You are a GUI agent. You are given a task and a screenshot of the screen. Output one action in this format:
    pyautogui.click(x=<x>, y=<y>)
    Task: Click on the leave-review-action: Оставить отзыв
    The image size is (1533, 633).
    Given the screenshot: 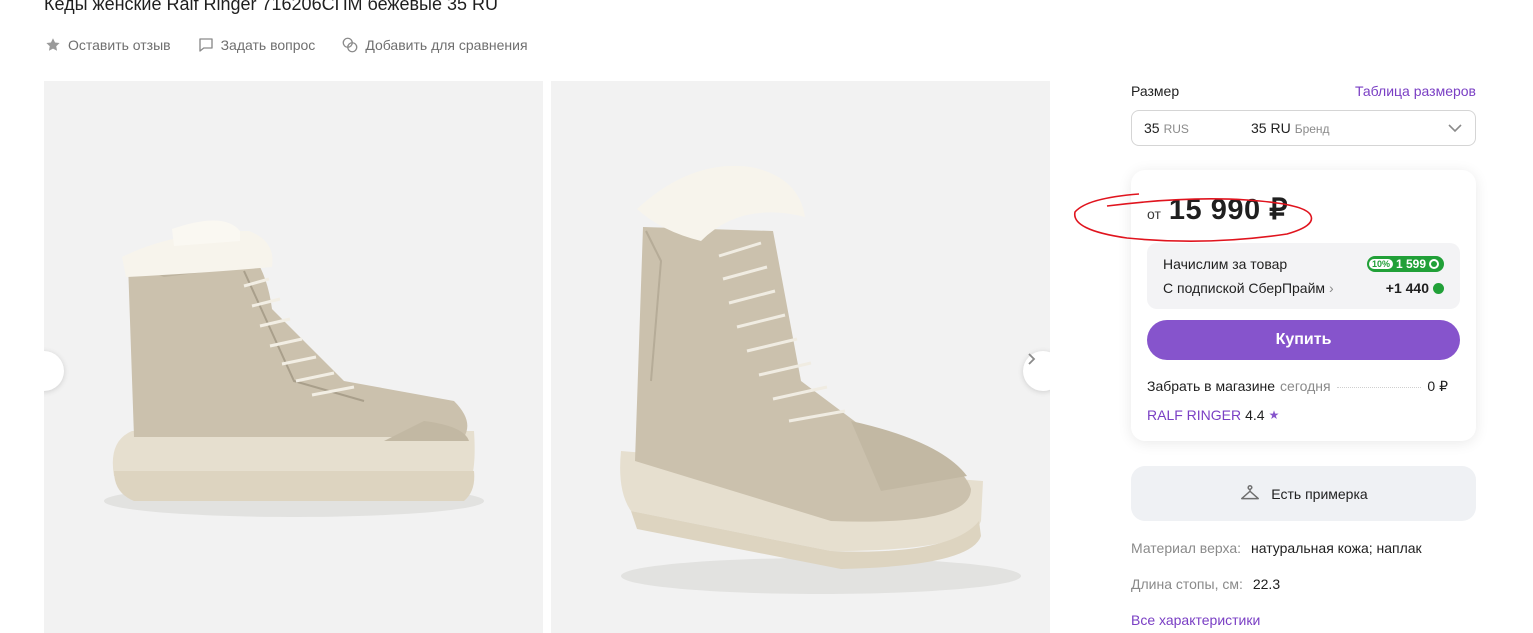 What is the action you would take?
    pyautogui.click(x=107, y=45)
    